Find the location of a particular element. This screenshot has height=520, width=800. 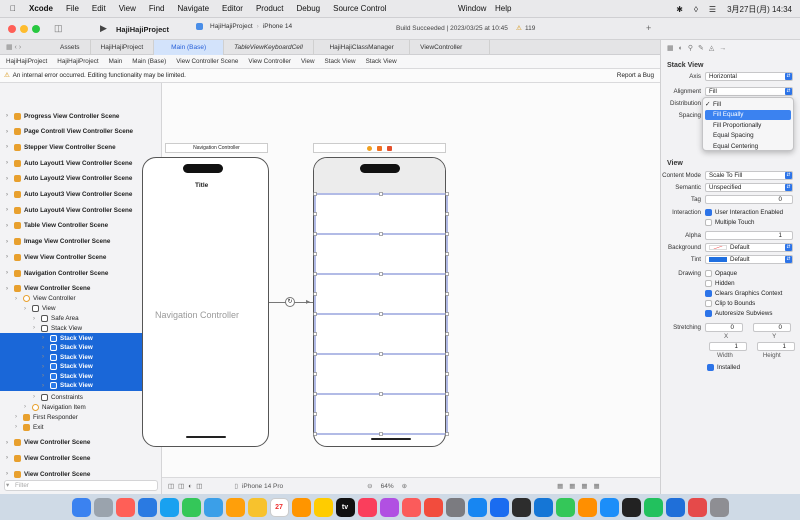

outline-scene: › View Controller Scene is located at coordinates (80, 474).